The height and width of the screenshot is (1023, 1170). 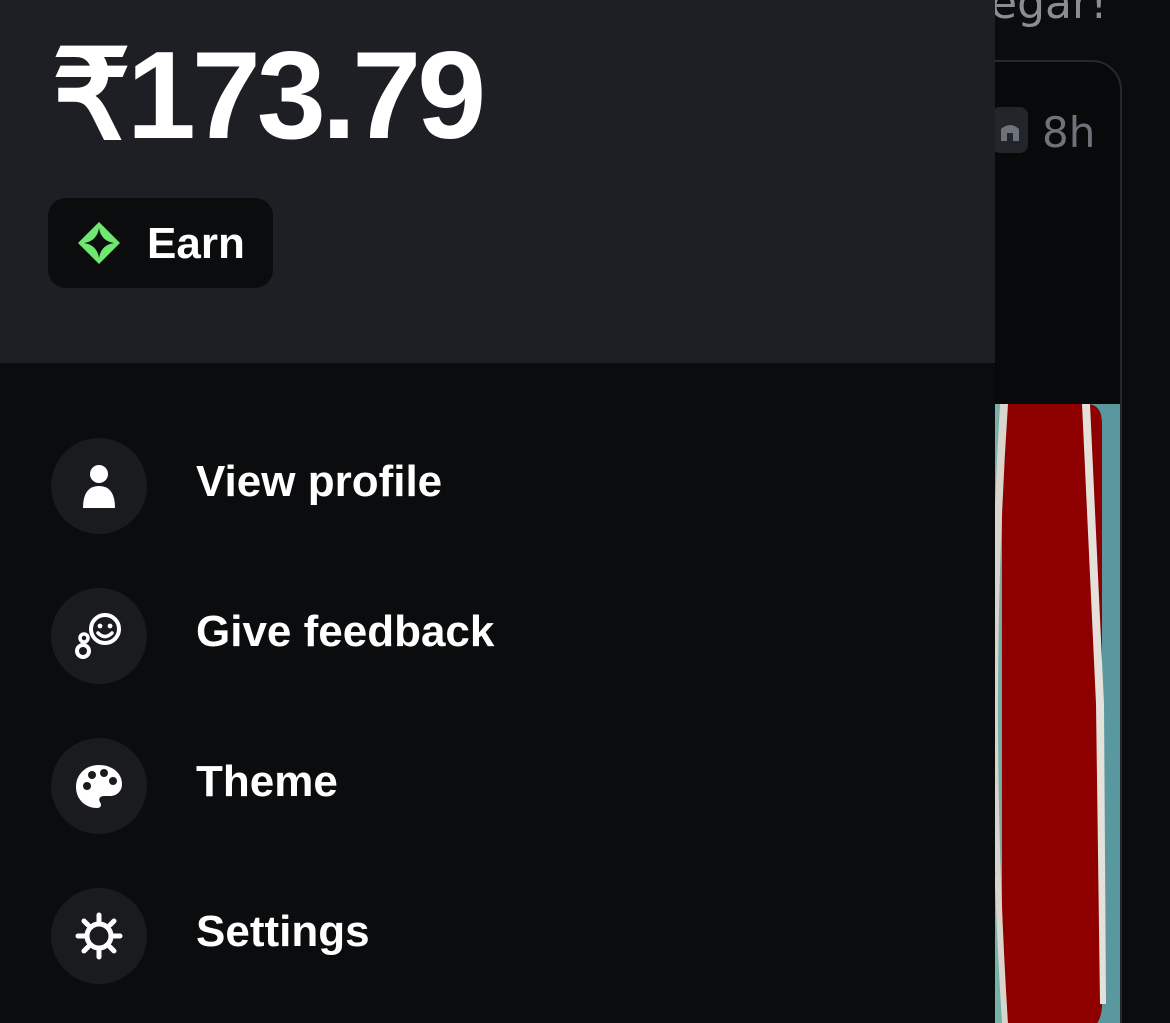 I want to click on earn-button: Earn, so click(x=160, y=243).